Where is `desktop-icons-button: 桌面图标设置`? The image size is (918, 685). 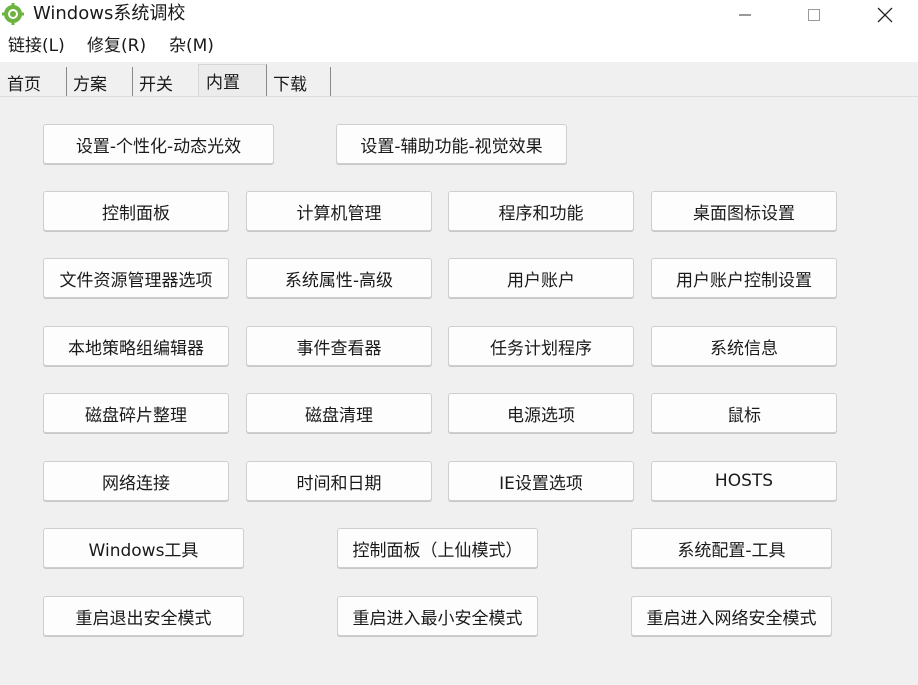 desktop-icons-button: 桌面图标设置 is located at coordinates (744, 211).